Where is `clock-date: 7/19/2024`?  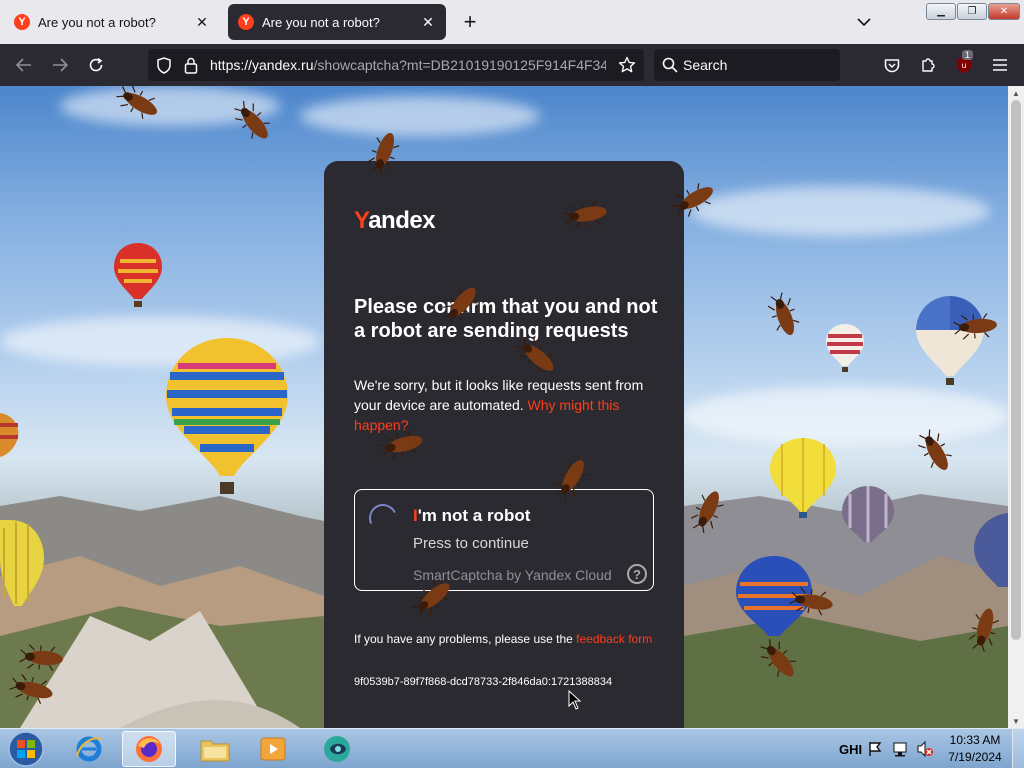
clock-date: 7/19/2024 is located at coordinates (975, 757).